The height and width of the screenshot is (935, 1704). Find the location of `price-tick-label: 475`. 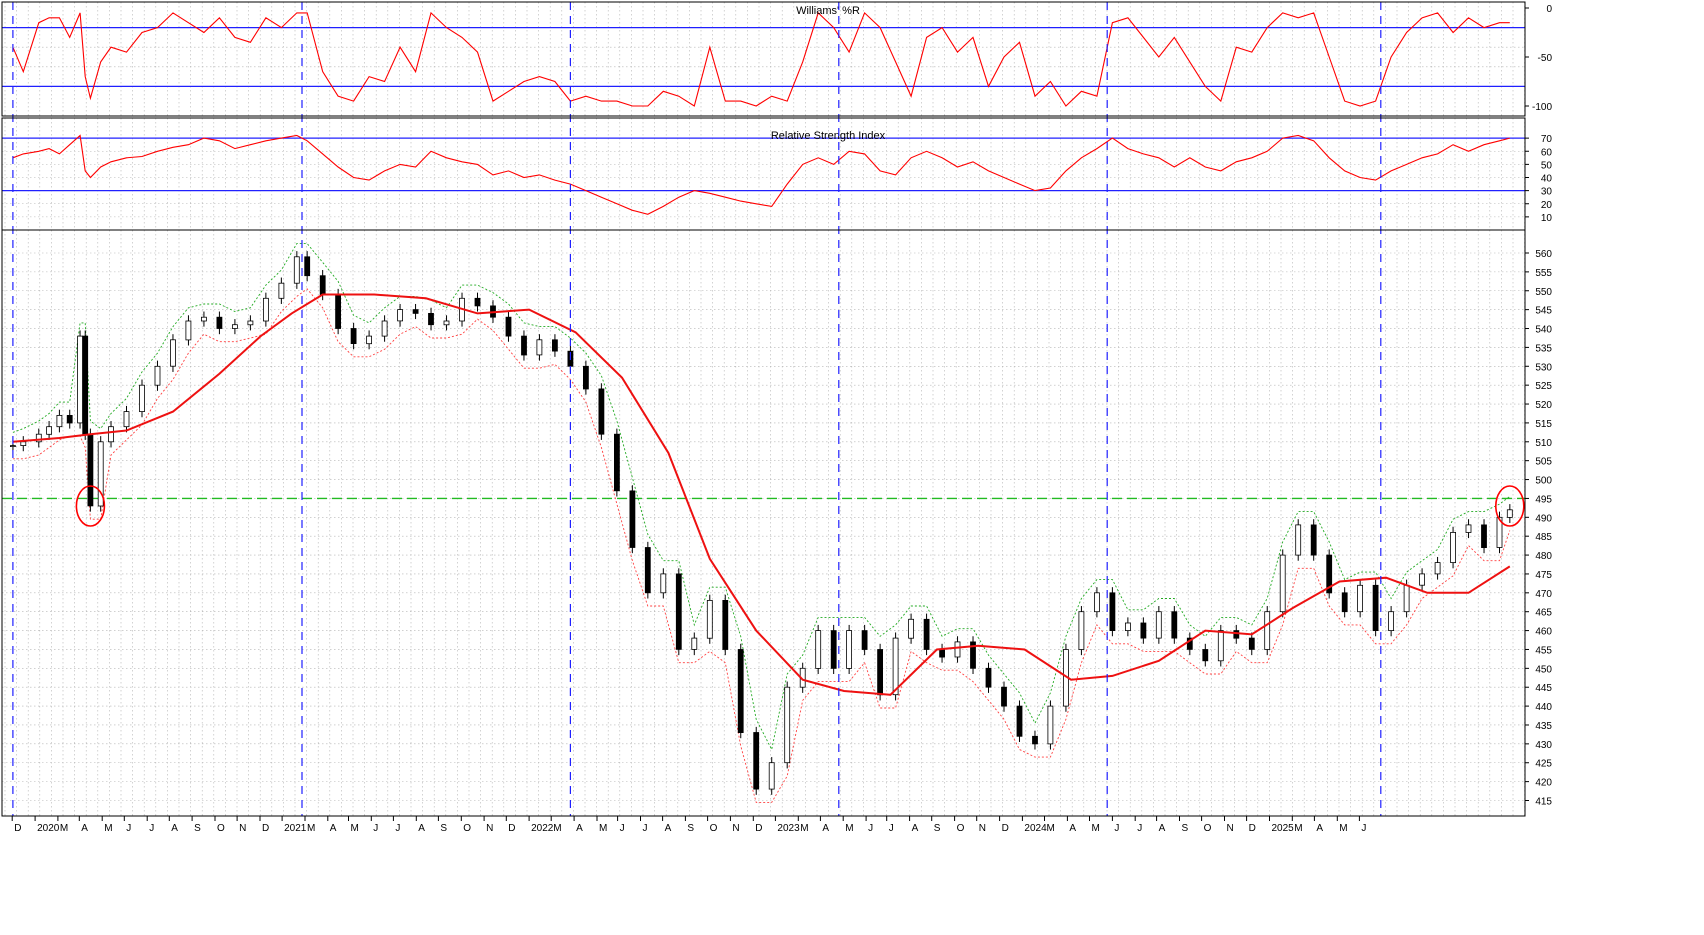

price-tick-label: 475 is located at coordinates (1543, 575).